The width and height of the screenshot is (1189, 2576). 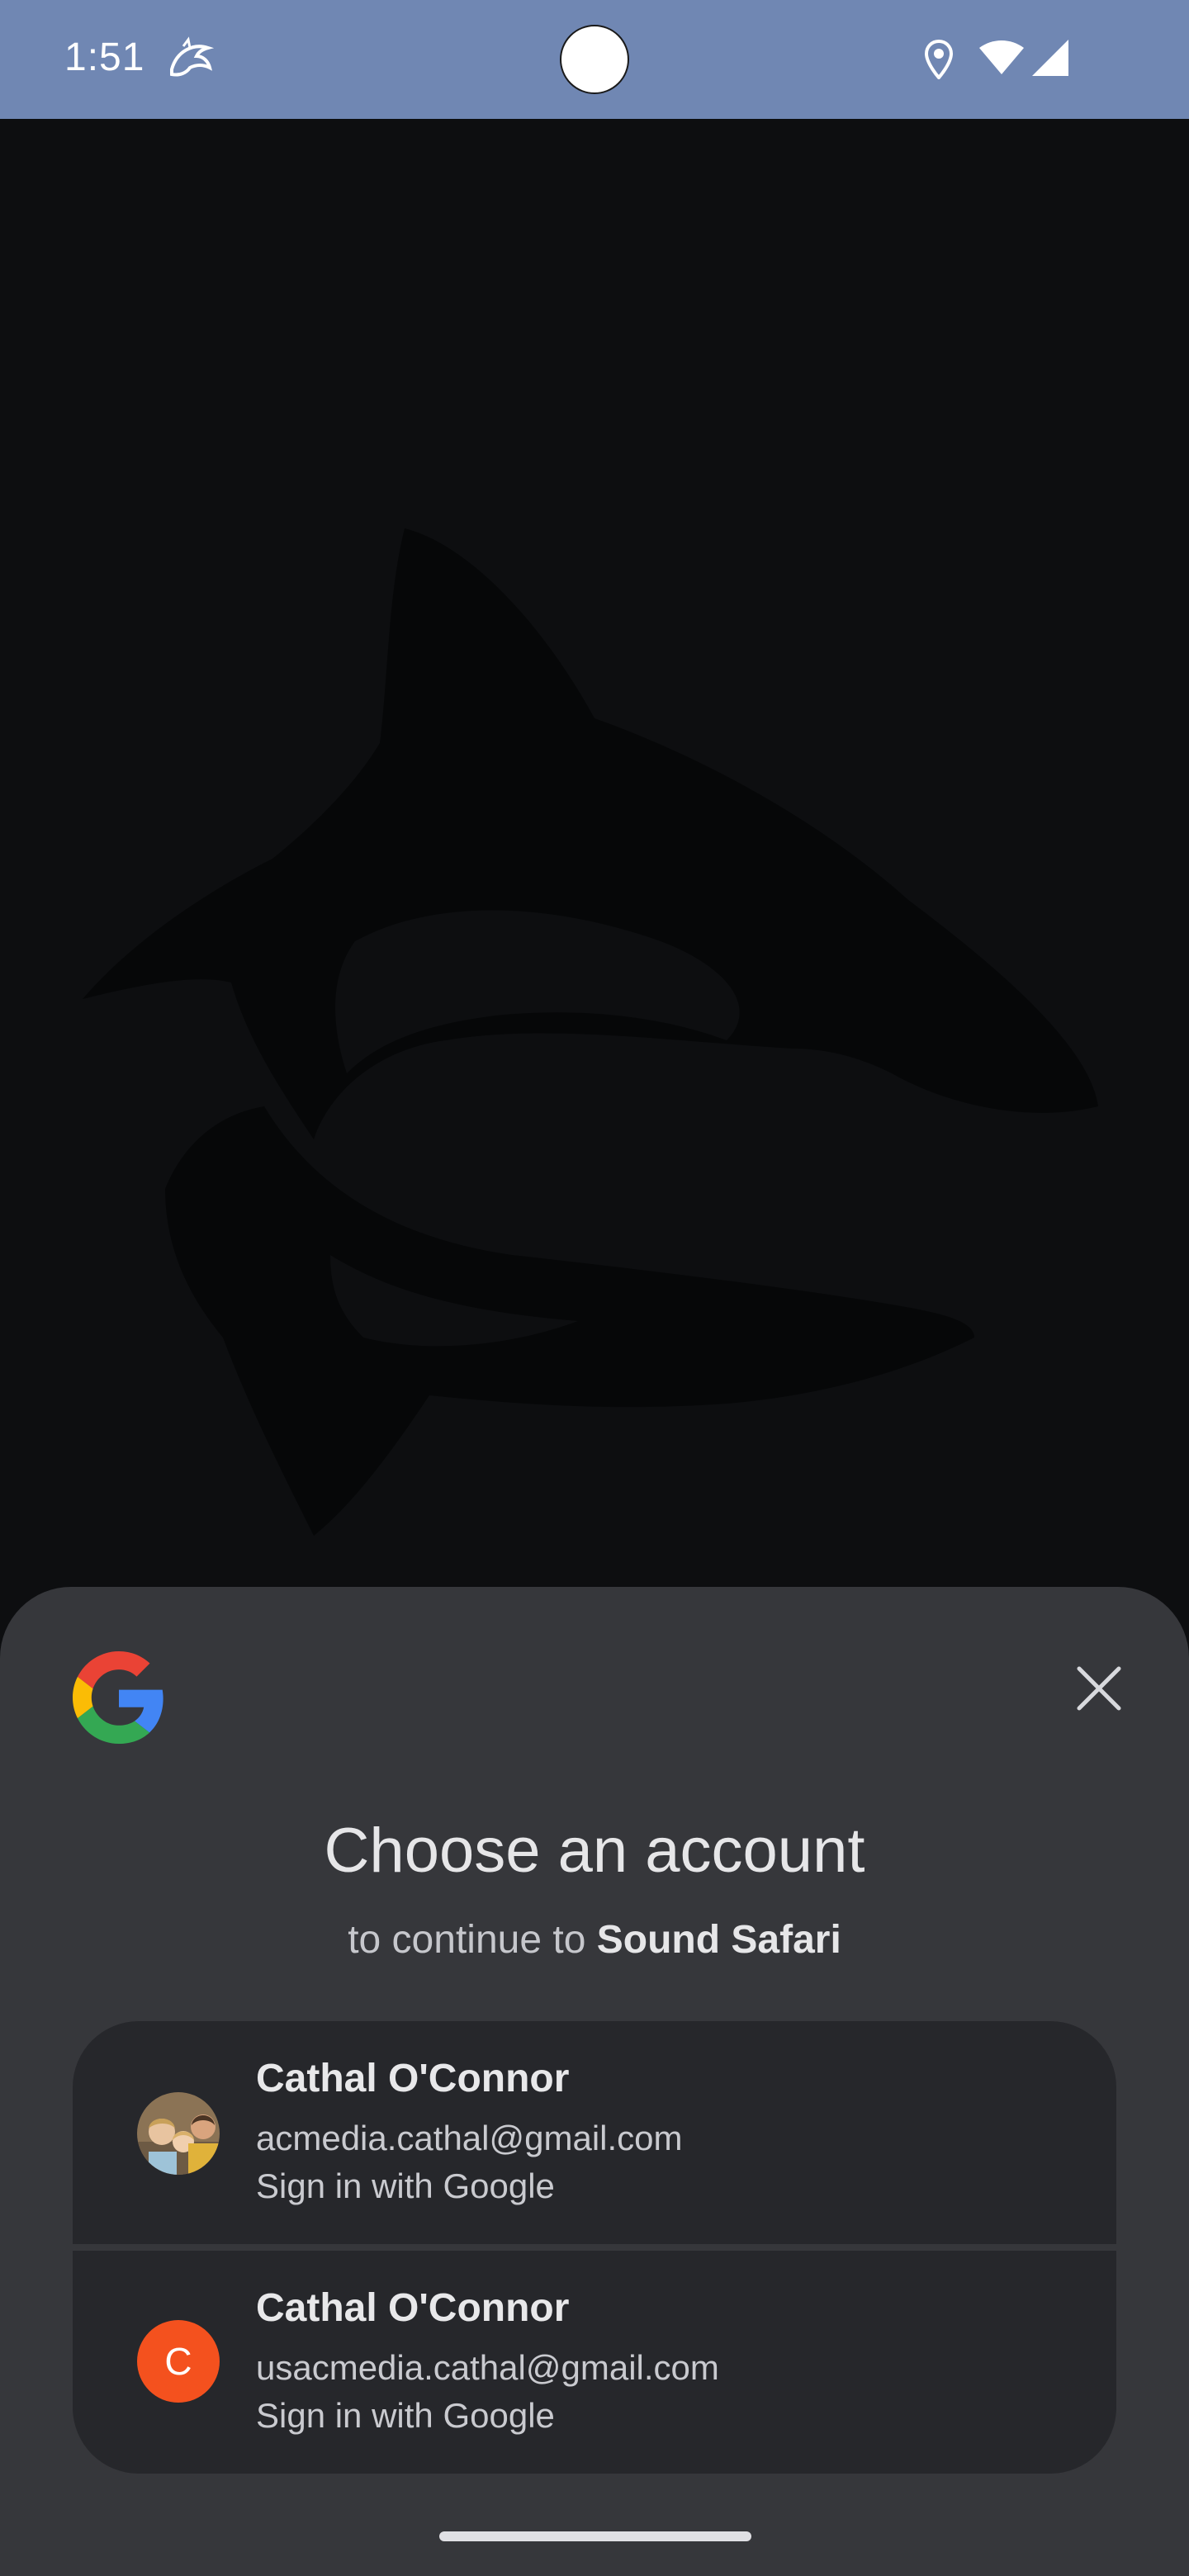 I want to click on sheet-title: Choose an account, so click(x=594, y=1851).